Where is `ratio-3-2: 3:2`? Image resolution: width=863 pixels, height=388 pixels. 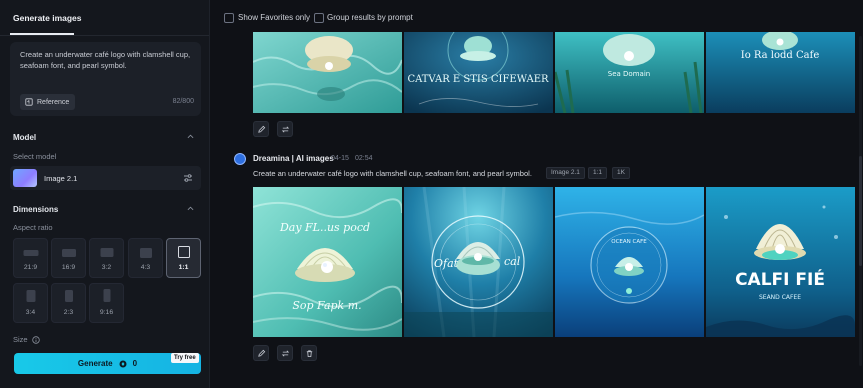 ratio-3-2: 3:2 is located at coordinates (106, 258).